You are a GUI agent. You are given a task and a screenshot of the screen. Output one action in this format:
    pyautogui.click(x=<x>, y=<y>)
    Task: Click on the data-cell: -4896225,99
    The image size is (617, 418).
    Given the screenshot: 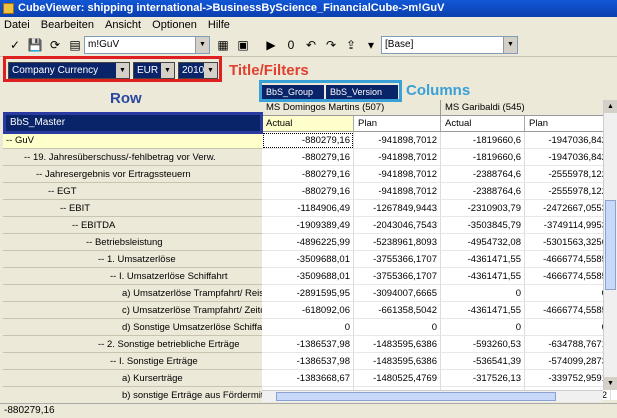 What is the action you would take?
    pyautogui.click(x=308, y=242)
    